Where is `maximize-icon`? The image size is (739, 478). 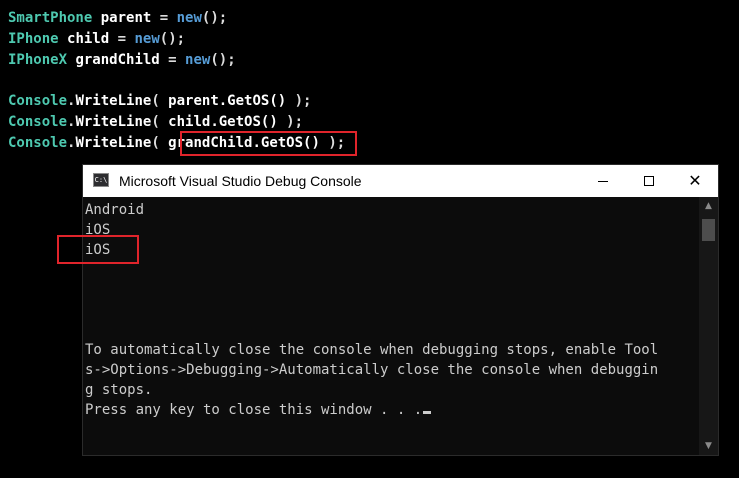 maximize-icon is located at coordinates (649, 181).